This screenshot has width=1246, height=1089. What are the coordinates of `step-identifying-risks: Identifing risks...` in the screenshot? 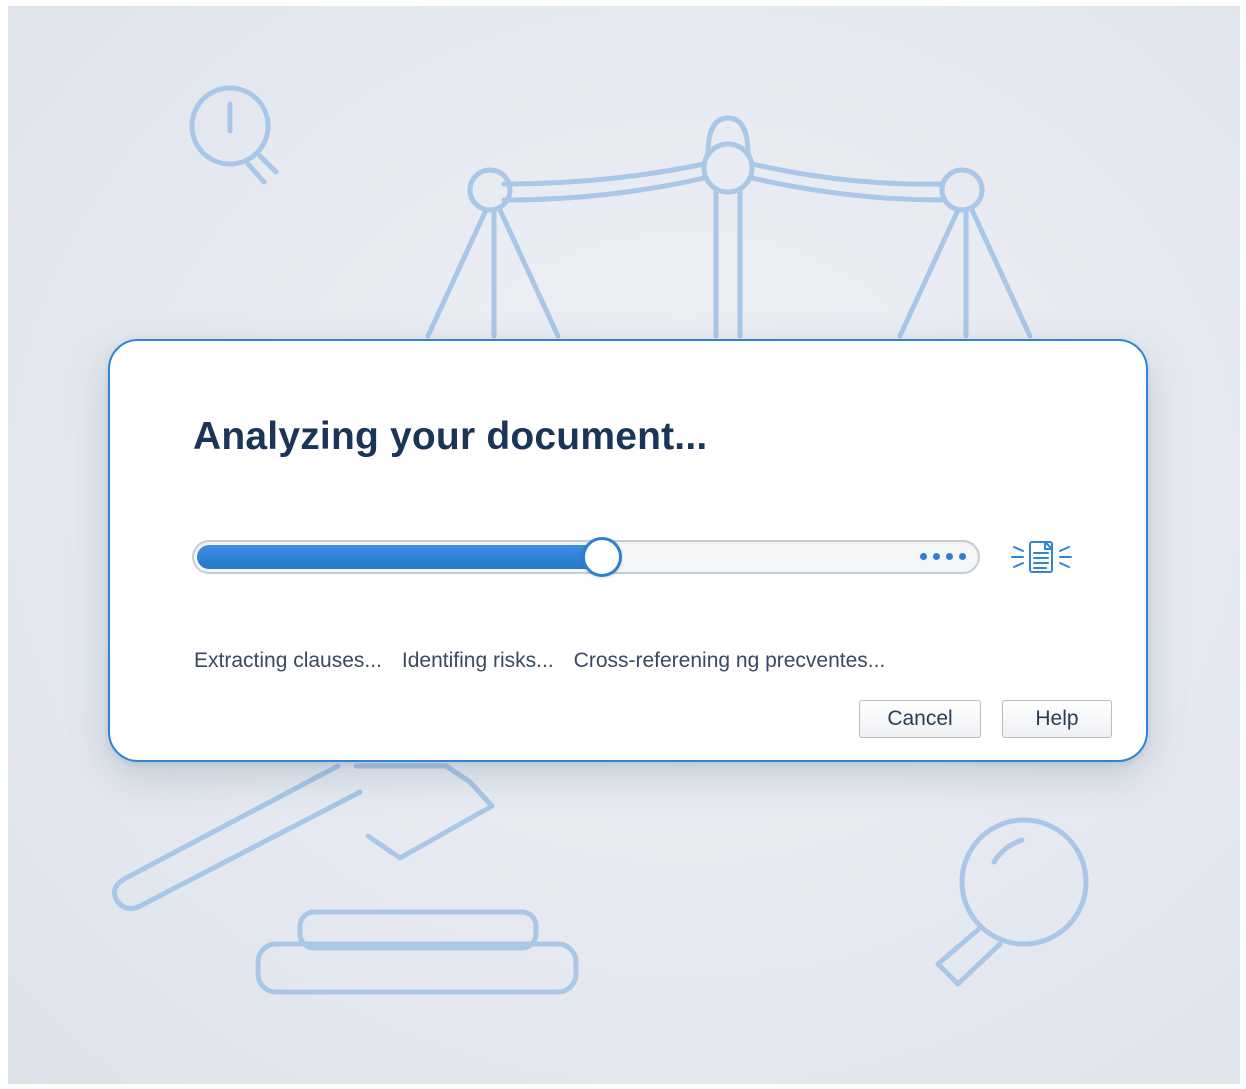 It's located at (477, 660).